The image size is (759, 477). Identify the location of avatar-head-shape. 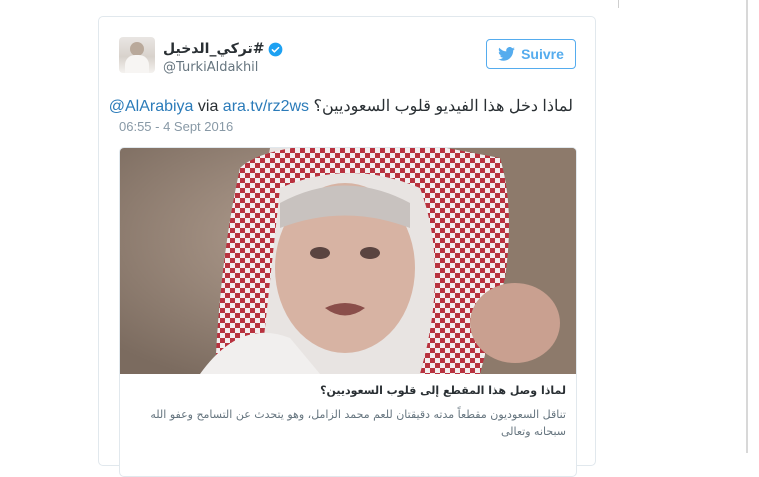
(137, 49).